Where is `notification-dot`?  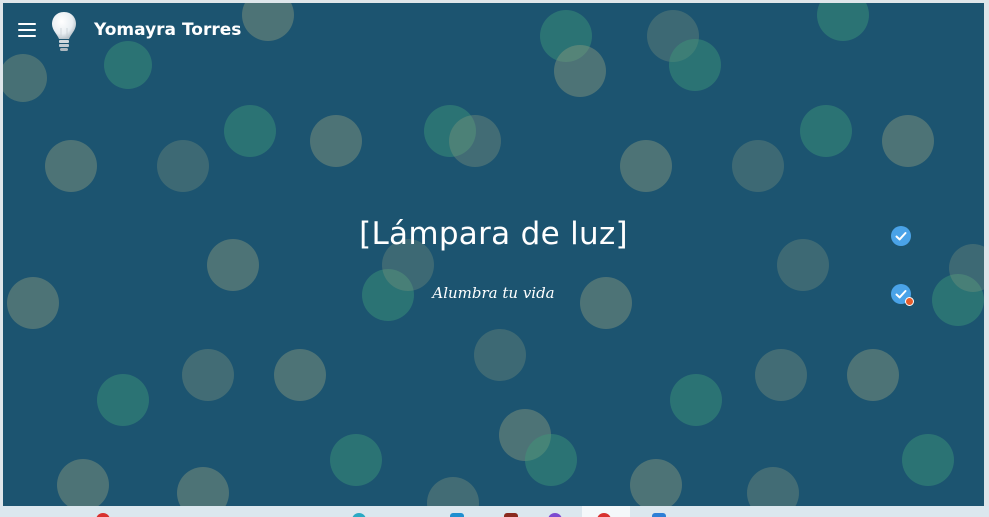 notification-dot is located at coordinates (909, 301).